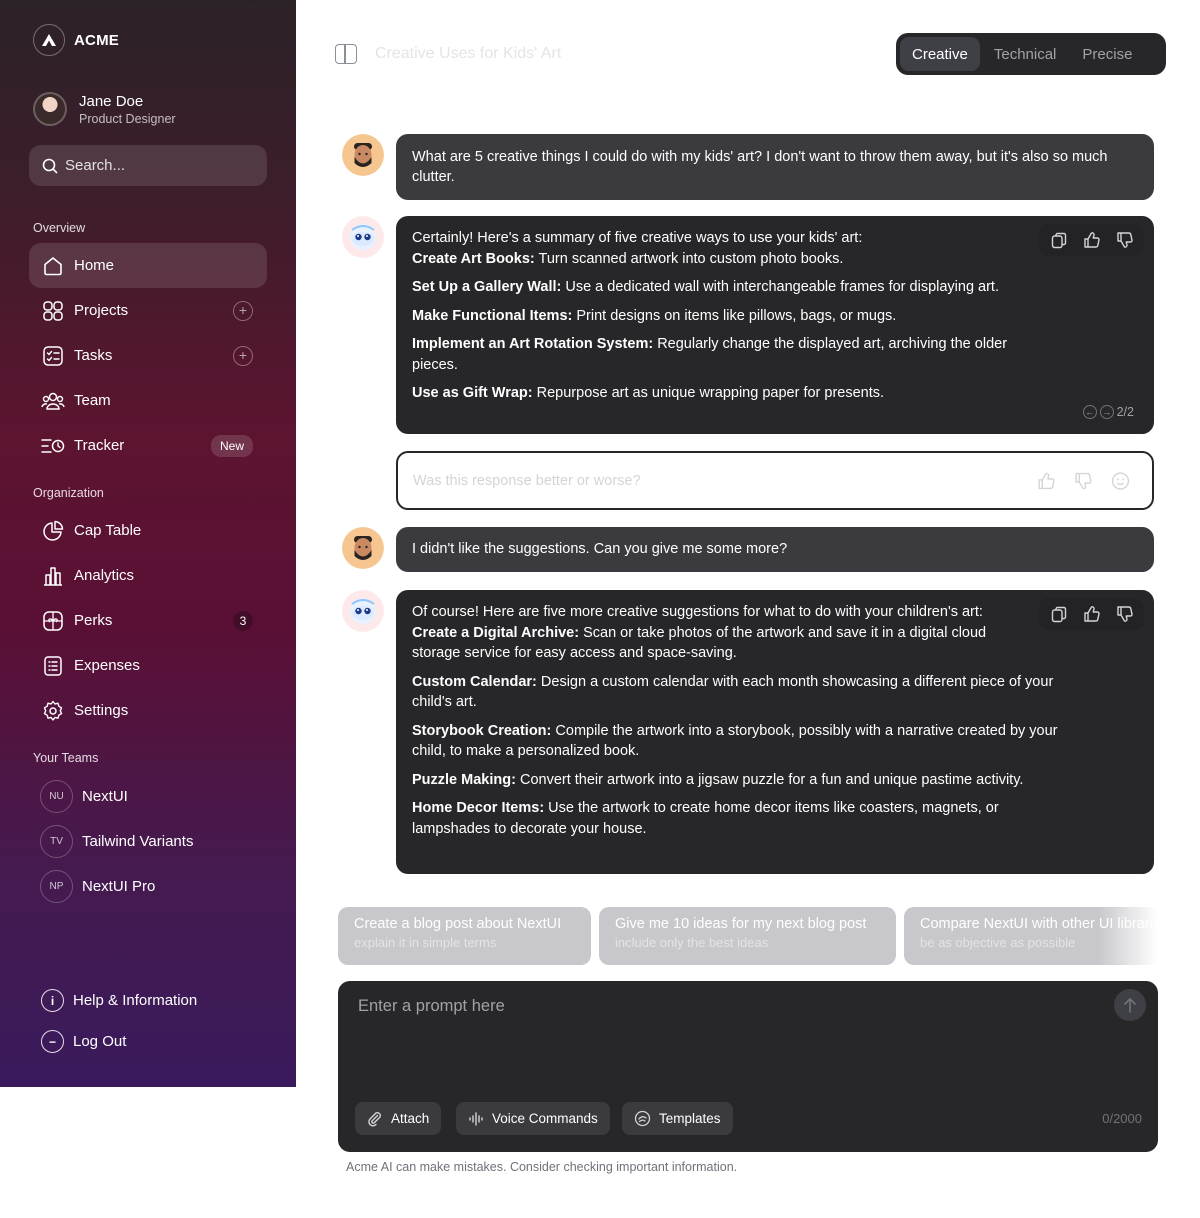 This screenshot has height=1218, width=1200. Describe the element at coordinates (545, 1118) in the screenshot. I see `voice-label: Voice Commands` at that location.